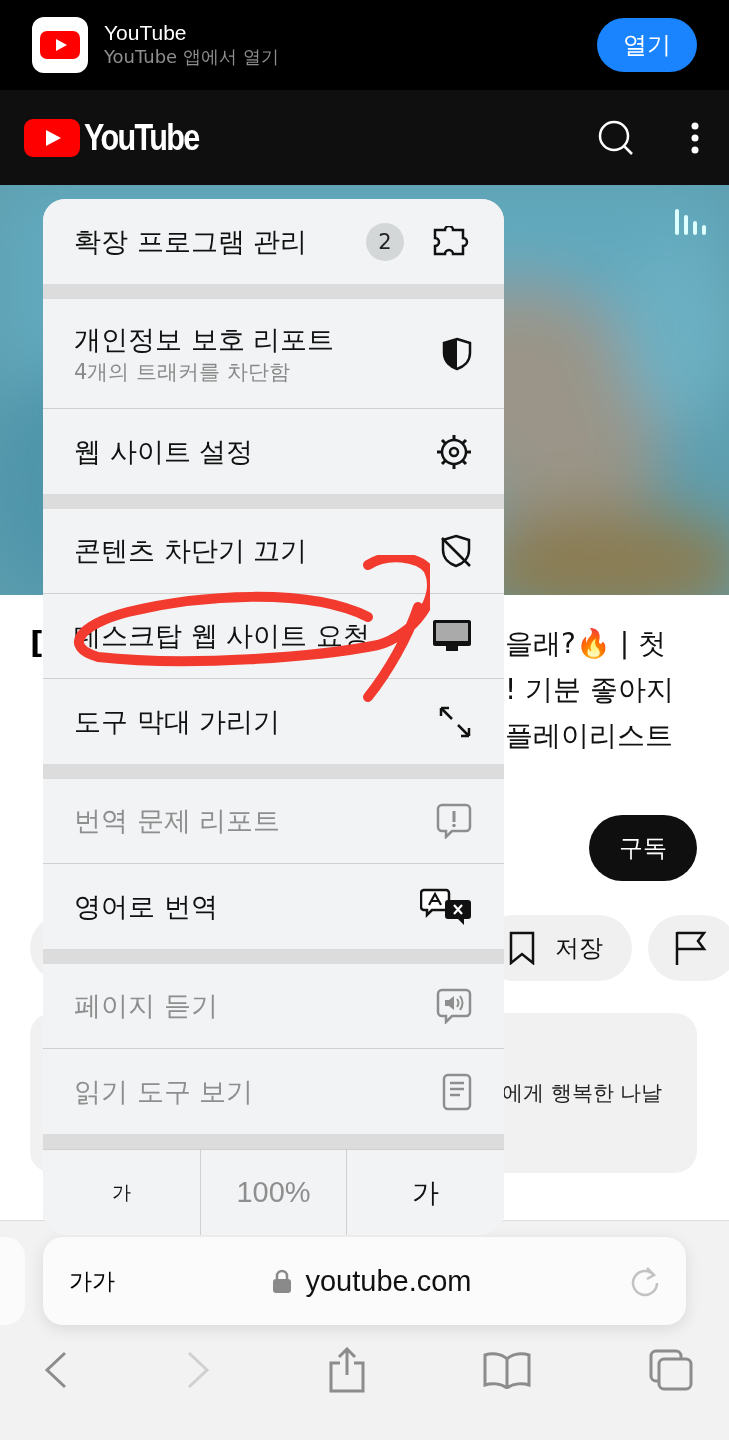 The width and height of the screenshot is (729, 1440). What do you see at coordinates (522, 948) in the screenshot?
I see `bookmark-icon` at bounding box center [522, 948].